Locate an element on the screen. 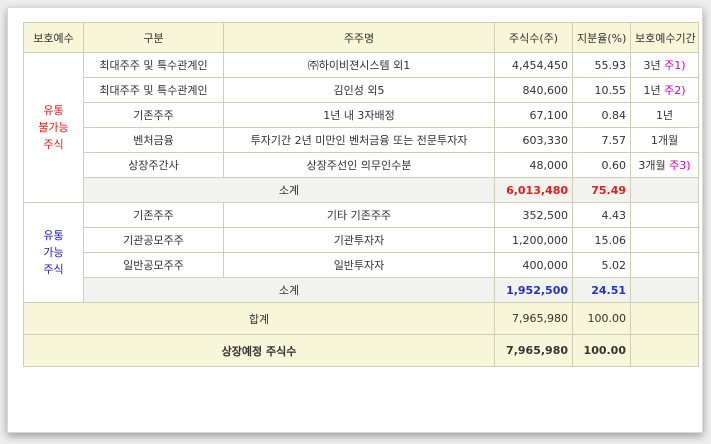  cell-total-label: 합계 is located at coordinates (259, 318).